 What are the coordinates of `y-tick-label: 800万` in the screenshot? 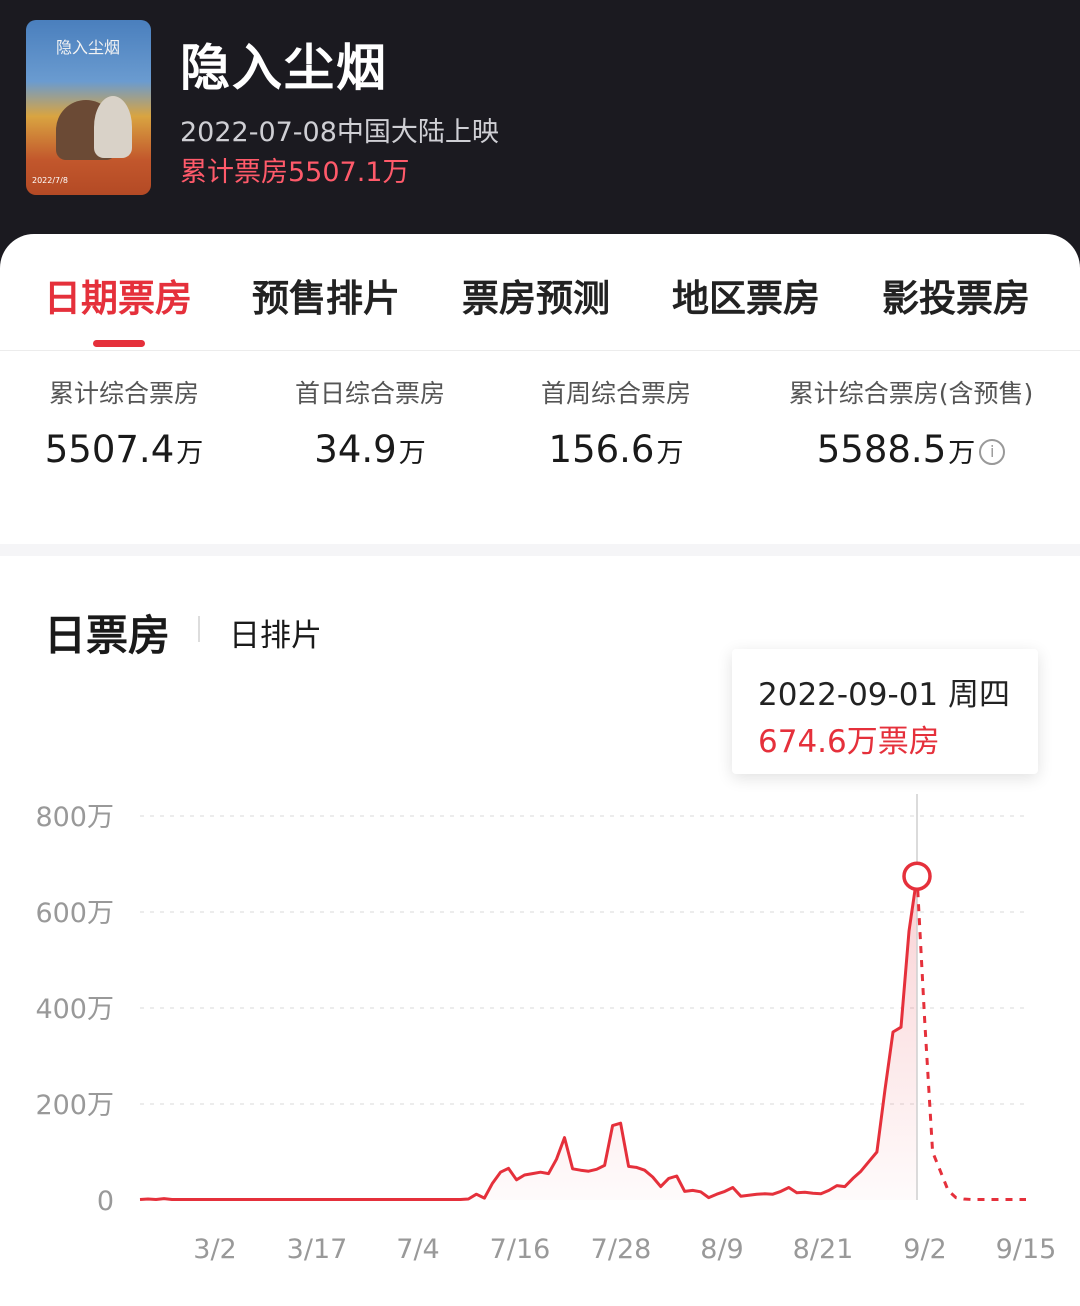 It's located at (74, 817).